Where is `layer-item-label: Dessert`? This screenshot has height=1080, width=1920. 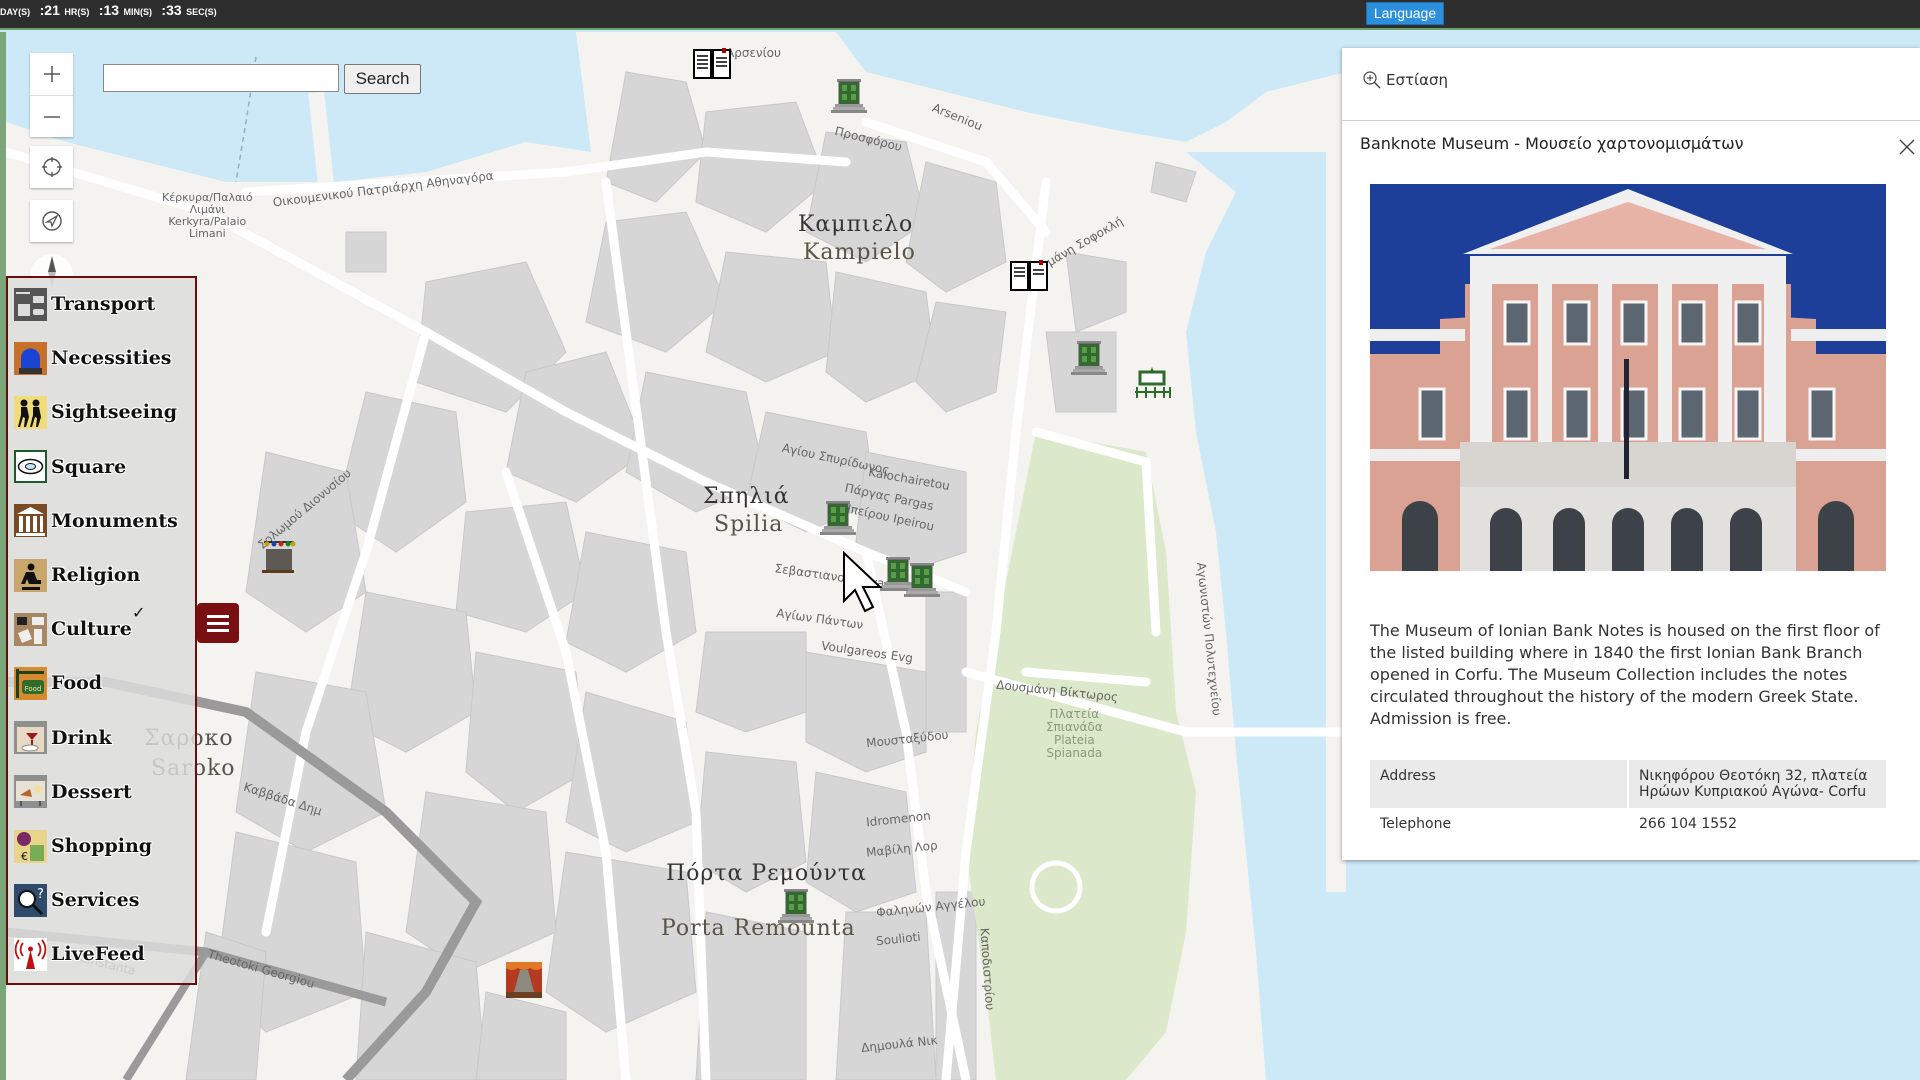 layer-item-label: Dessert is located at coordinates (91, 791).